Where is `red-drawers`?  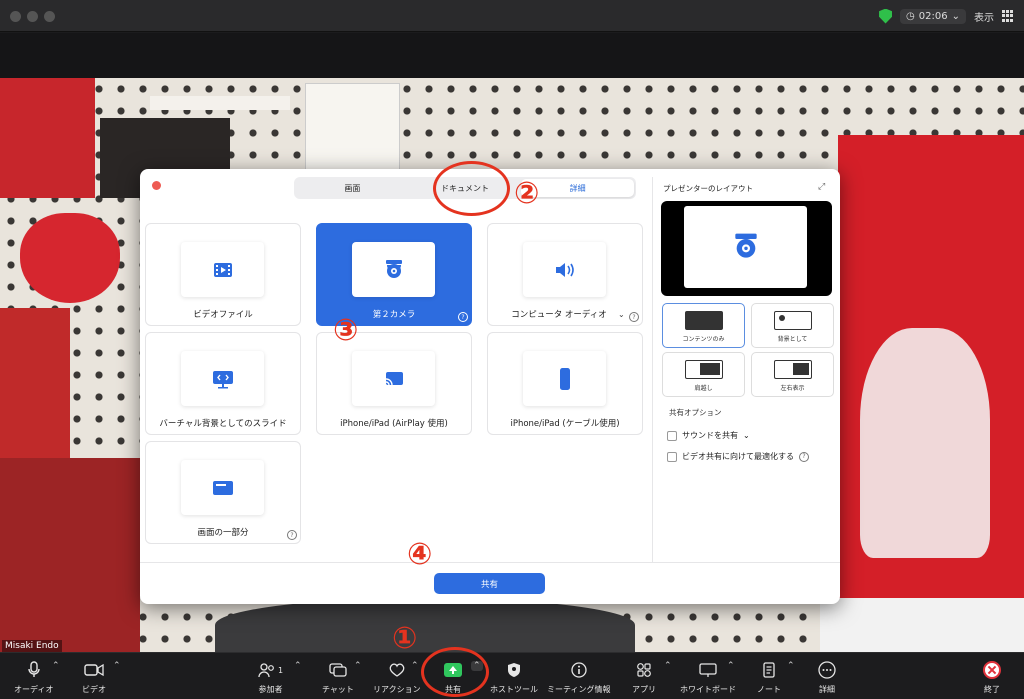 red-drawers is located at coordinates (70, 555).